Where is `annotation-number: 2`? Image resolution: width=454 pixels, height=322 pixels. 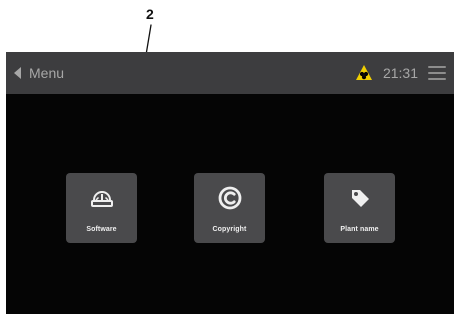
annotation-number: 2 is located at coordinates (150, 14).